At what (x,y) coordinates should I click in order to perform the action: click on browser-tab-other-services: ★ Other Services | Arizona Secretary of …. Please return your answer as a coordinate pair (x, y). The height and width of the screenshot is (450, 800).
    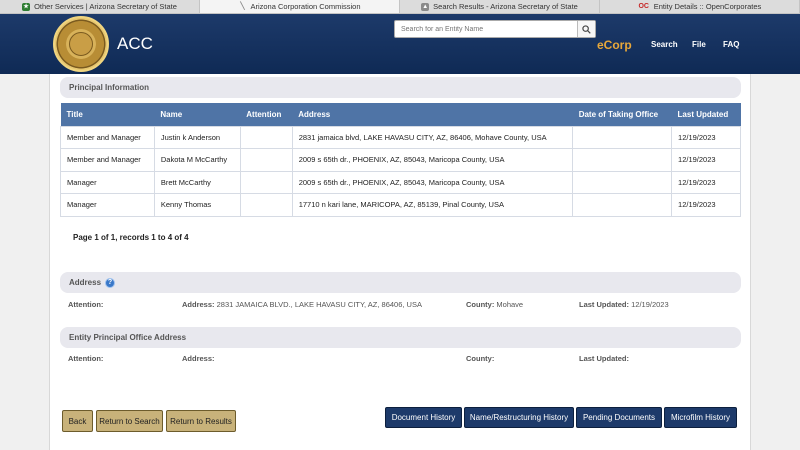
    Looking at the image, I should click on (100, 6).